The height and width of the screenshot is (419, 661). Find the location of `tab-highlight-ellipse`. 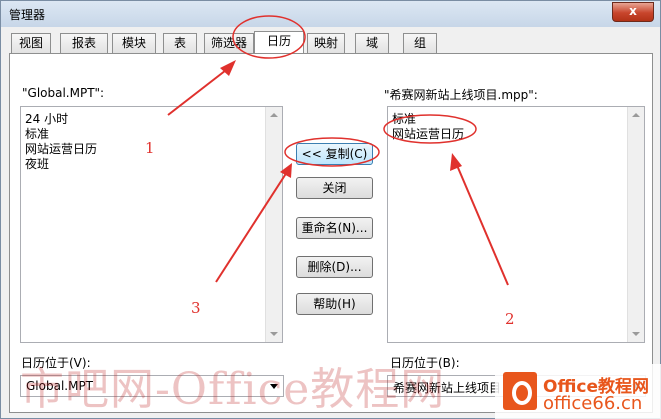

tab-highlight-ellipse is located at coordinates (269, 37).